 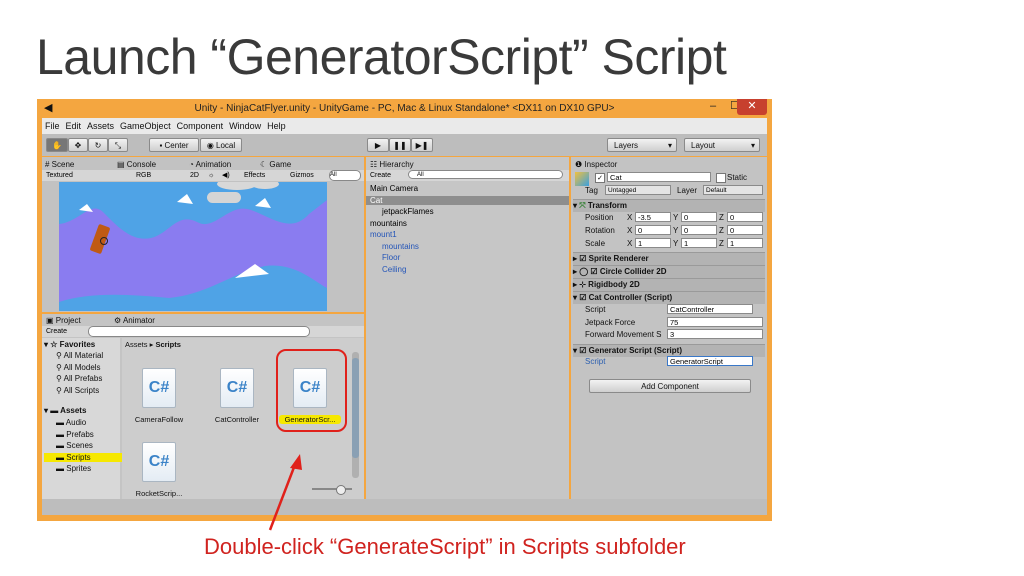 I want to click on effects-dropdown: Effects, so click(x=254, y=175).